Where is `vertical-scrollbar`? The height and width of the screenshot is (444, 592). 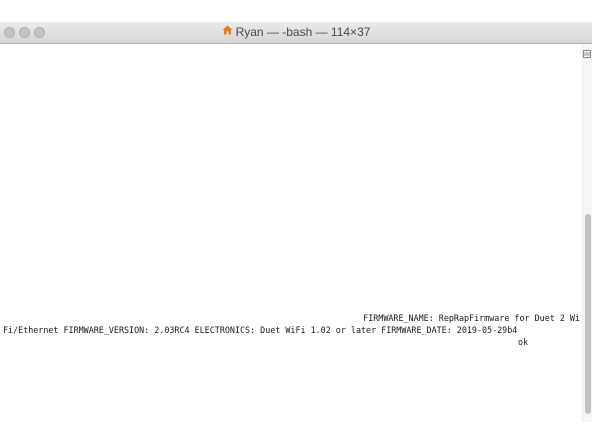
vertical-scrollbar is located at coordinates (587, 233).